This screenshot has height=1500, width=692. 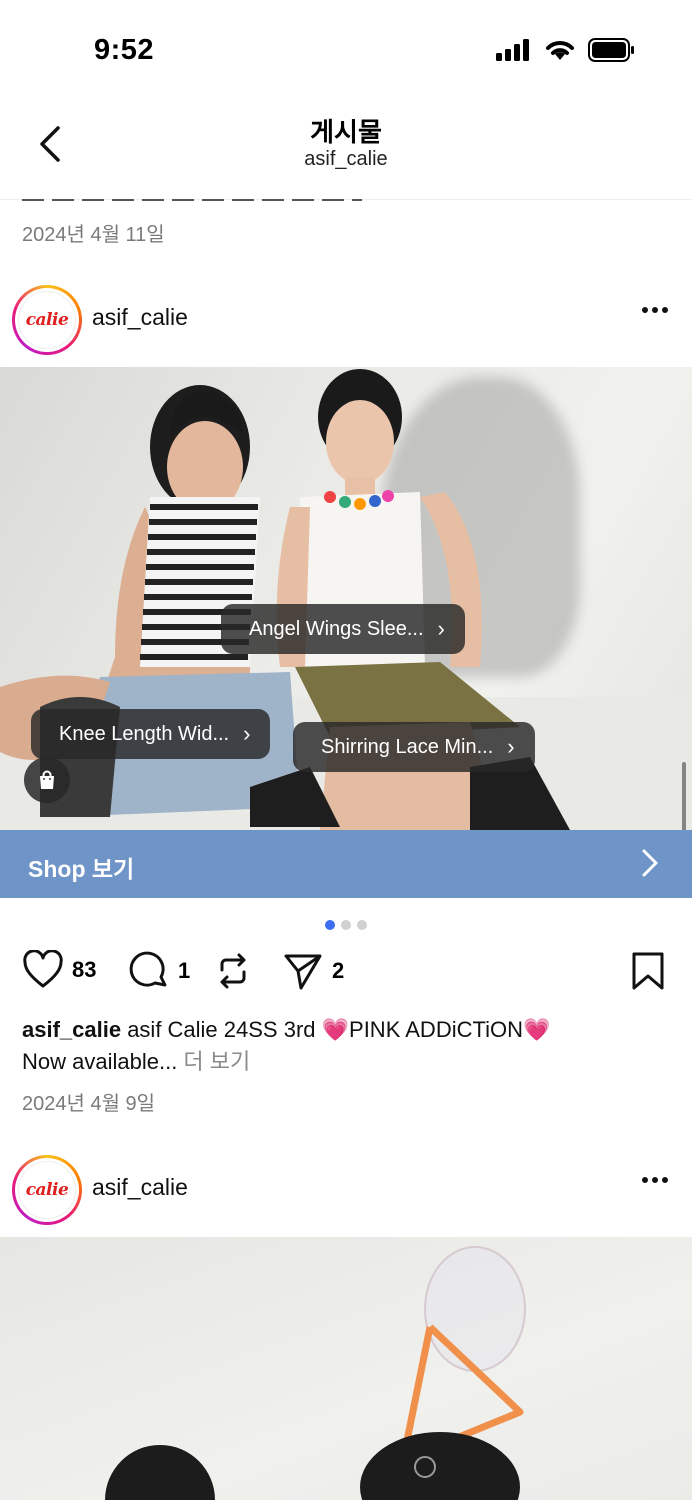 I want to click on action-bar: 83 1 2, so click(x=346, y=973).